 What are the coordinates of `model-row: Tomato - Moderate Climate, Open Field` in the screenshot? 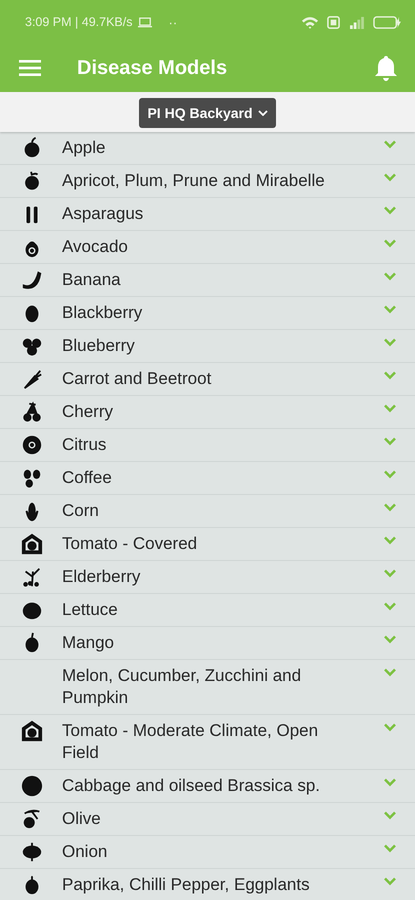 It's located at (207, 742).